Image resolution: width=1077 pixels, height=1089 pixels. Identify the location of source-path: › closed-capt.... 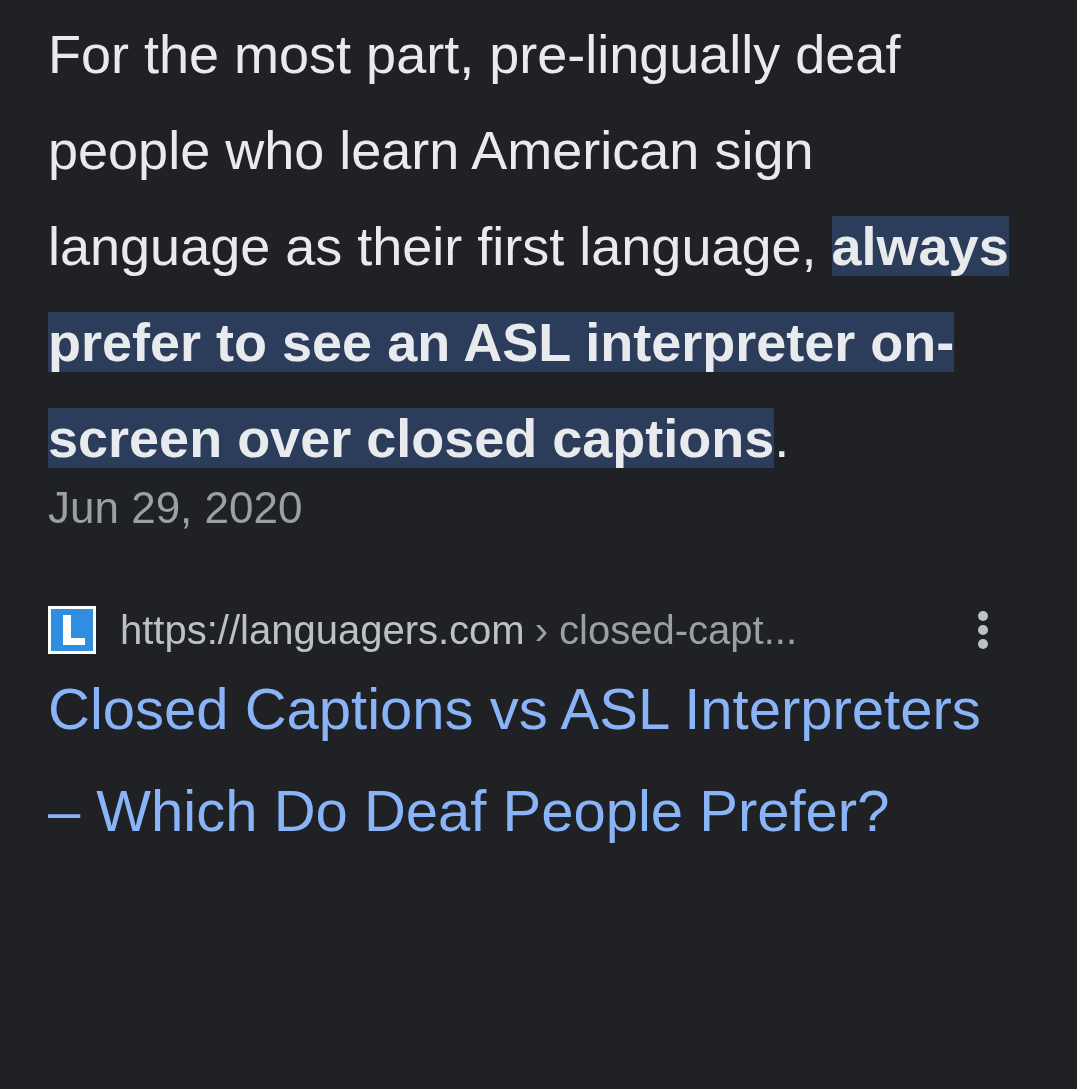
(665, 630).